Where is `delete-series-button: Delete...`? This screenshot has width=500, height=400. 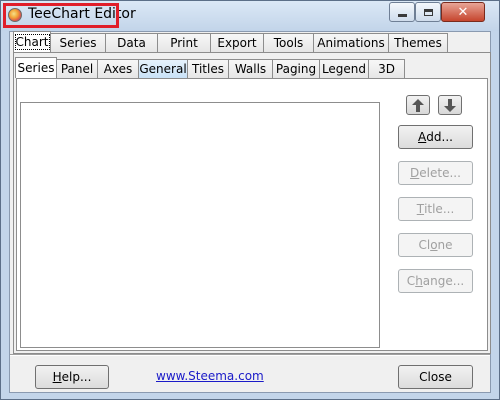
delete-series-button: Delete... is located at coordinates (435, 173).